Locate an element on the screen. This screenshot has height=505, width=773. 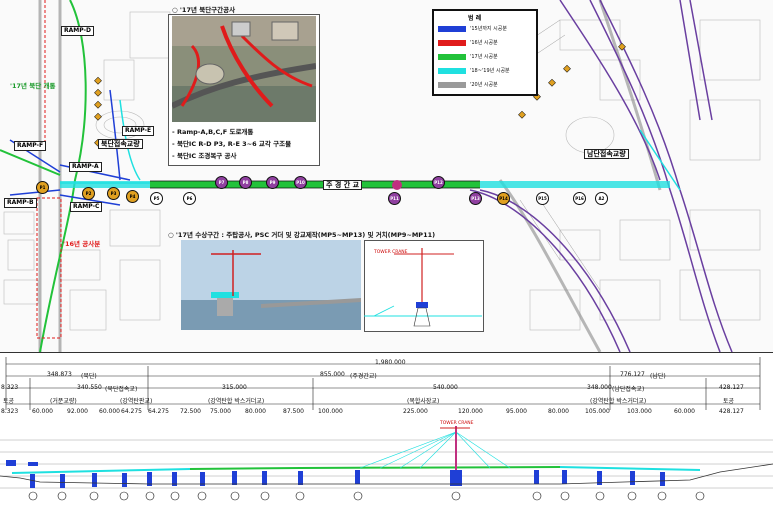
span-6: 64.275 is located at coordinates (158, 411).